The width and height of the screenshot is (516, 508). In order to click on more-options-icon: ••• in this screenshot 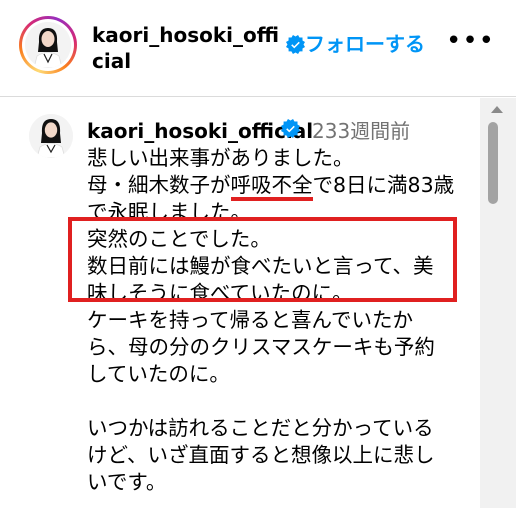, I will do `click(470, 43)`.